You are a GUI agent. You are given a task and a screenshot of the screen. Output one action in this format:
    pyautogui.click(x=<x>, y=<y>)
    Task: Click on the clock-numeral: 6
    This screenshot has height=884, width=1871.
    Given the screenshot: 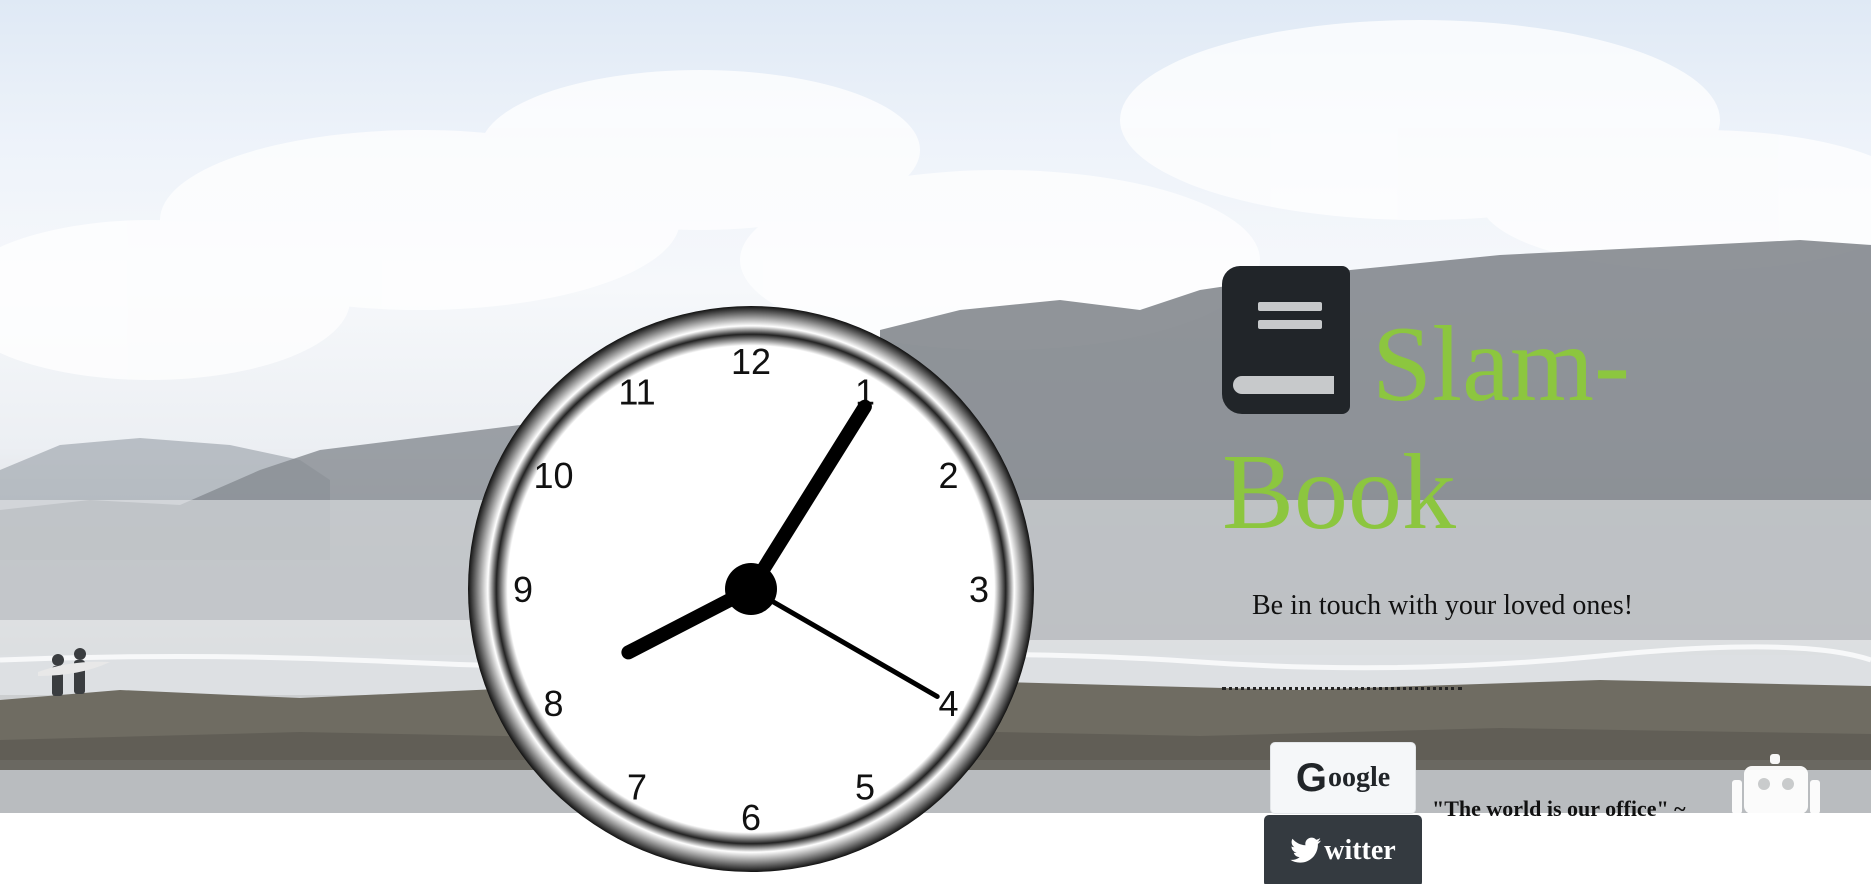 What is the action you would take?
    pyautogui.click(x=751, y=817)
    